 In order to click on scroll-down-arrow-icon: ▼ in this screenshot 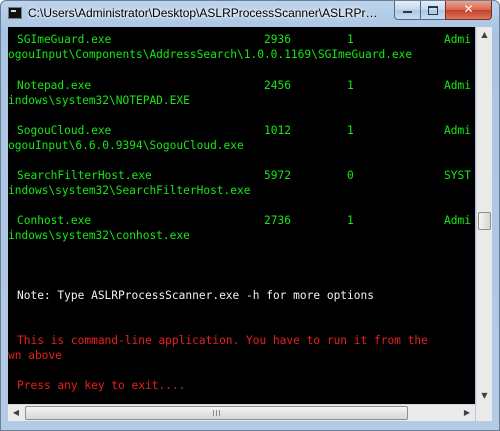, I will do `click(484, 396)`.